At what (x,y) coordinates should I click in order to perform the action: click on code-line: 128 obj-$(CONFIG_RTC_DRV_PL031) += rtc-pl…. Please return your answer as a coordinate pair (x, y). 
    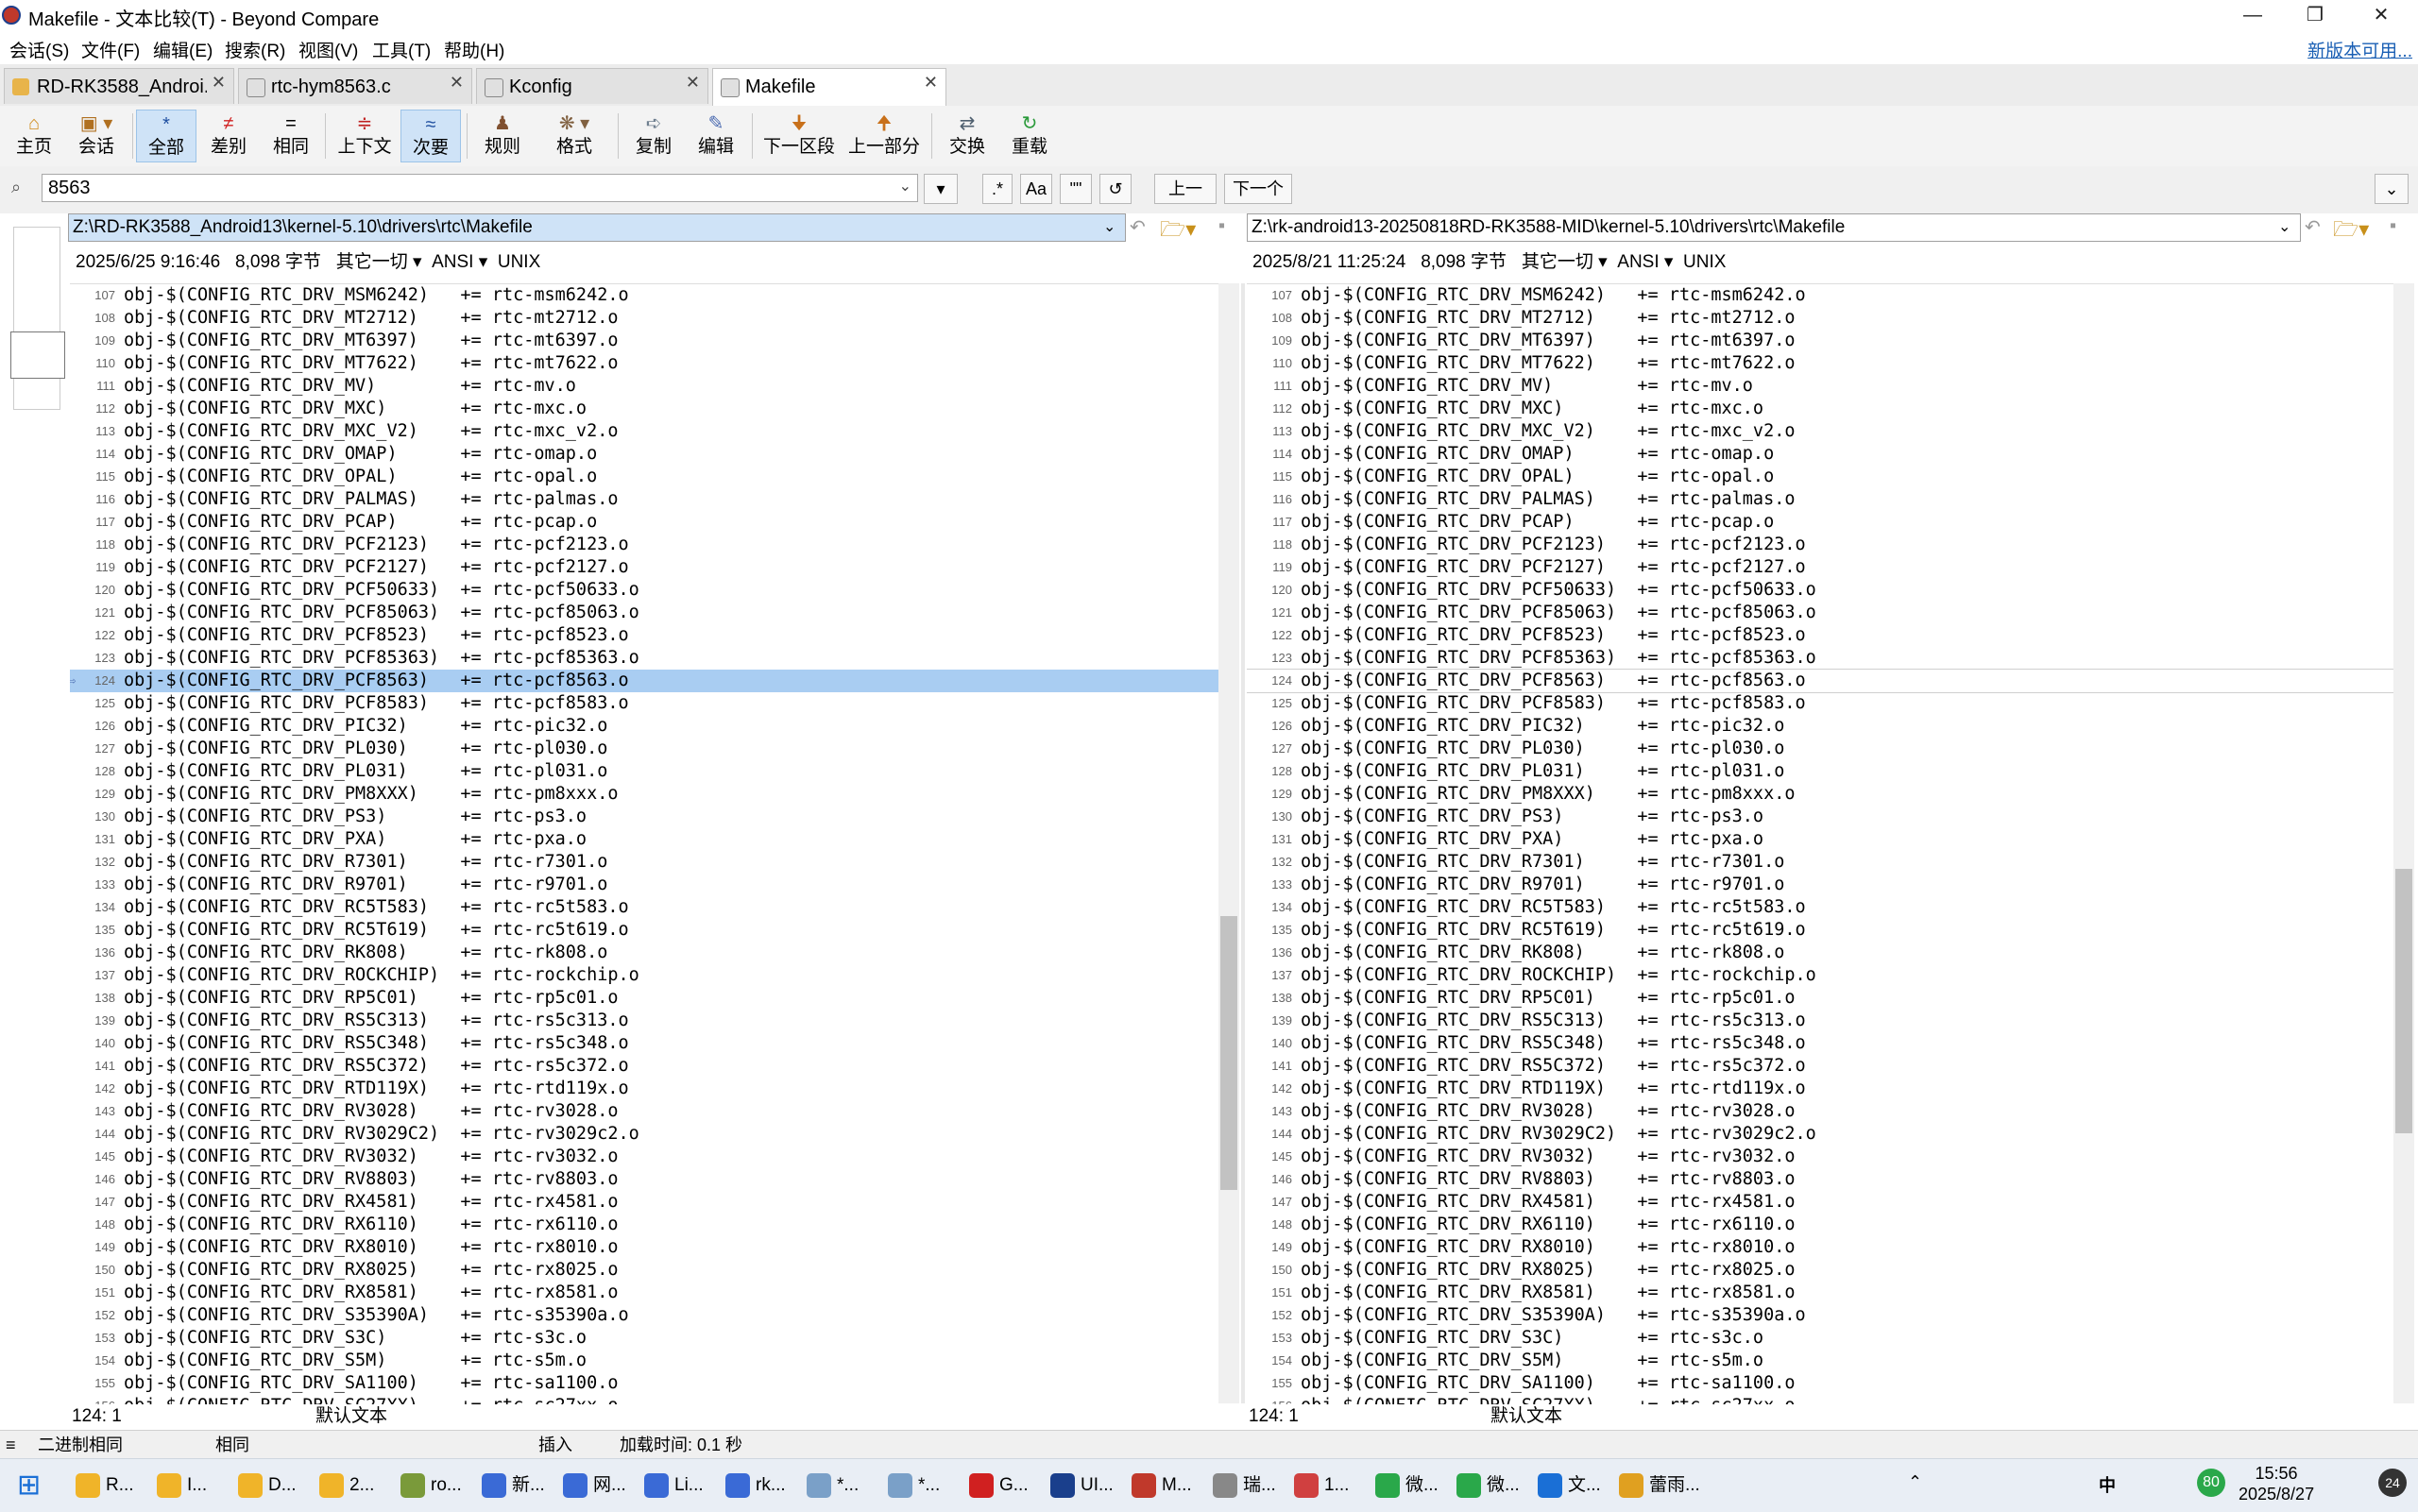
    Looking at the image, I should click on (644, 771).